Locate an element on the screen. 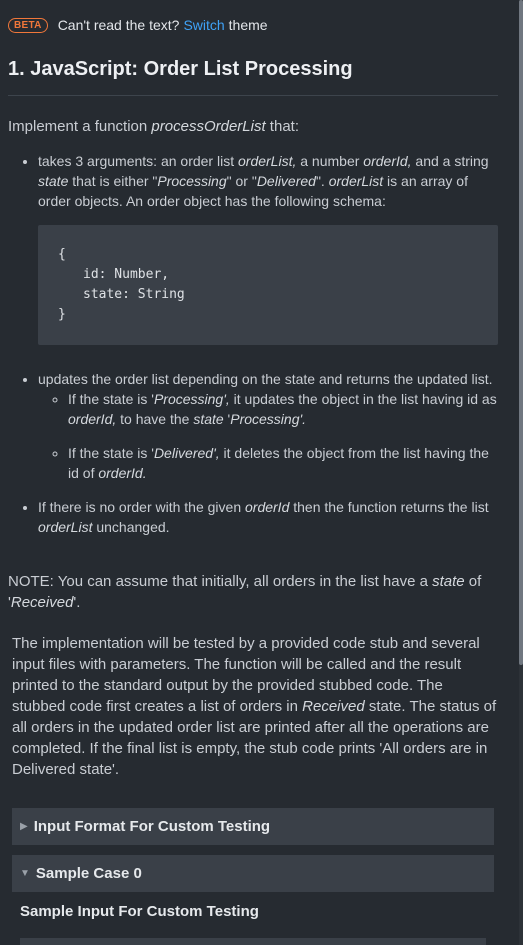  section-label: Input Format For Custom Testing is located at coordinates (152, 826).